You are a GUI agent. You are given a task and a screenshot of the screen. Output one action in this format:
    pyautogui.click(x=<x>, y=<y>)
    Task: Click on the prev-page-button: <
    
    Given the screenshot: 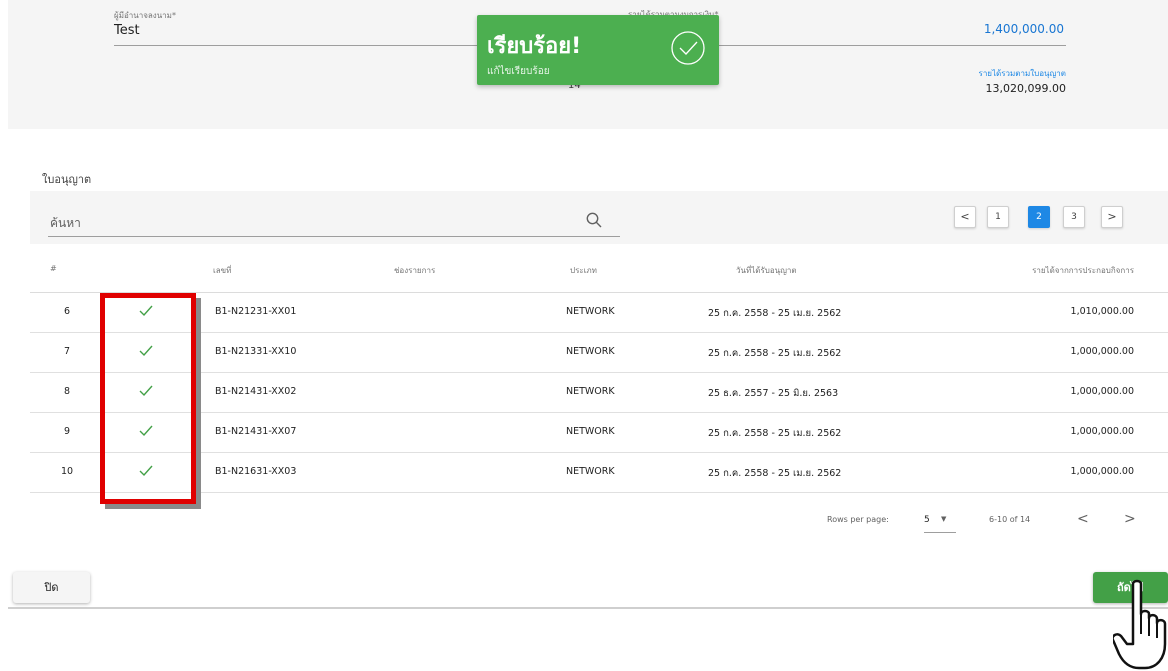 What is the action you would take?
    pyautogui.click(x=1083, y=519)
    